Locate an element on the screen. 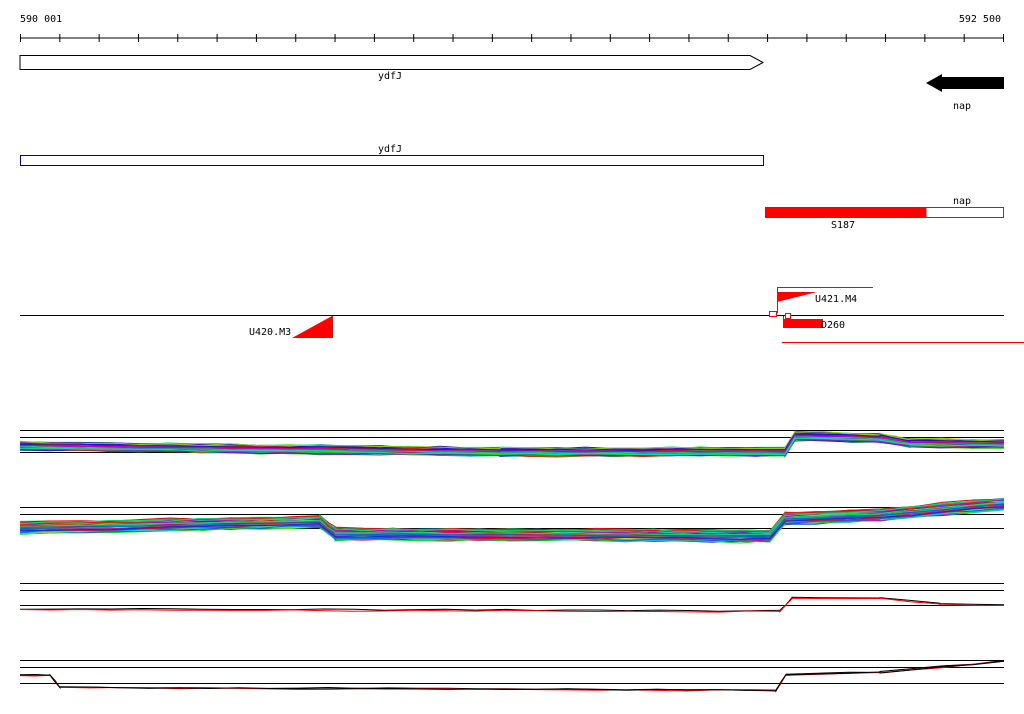 This screenshot has width=1024, height=714. cds-fill-nap is located at coordinates (846, 212).